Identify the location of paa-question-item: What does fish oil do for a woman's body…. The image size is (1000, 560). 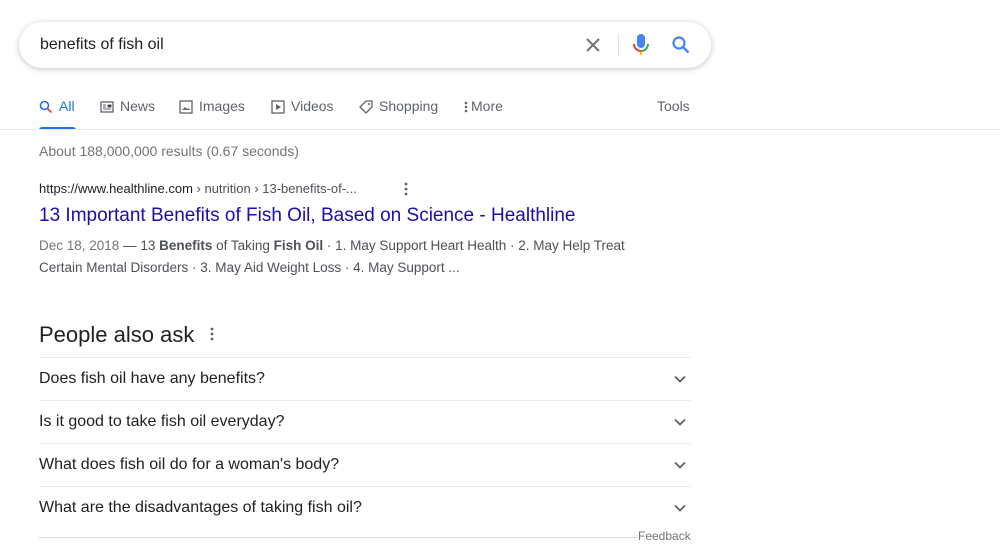
(365, 464).